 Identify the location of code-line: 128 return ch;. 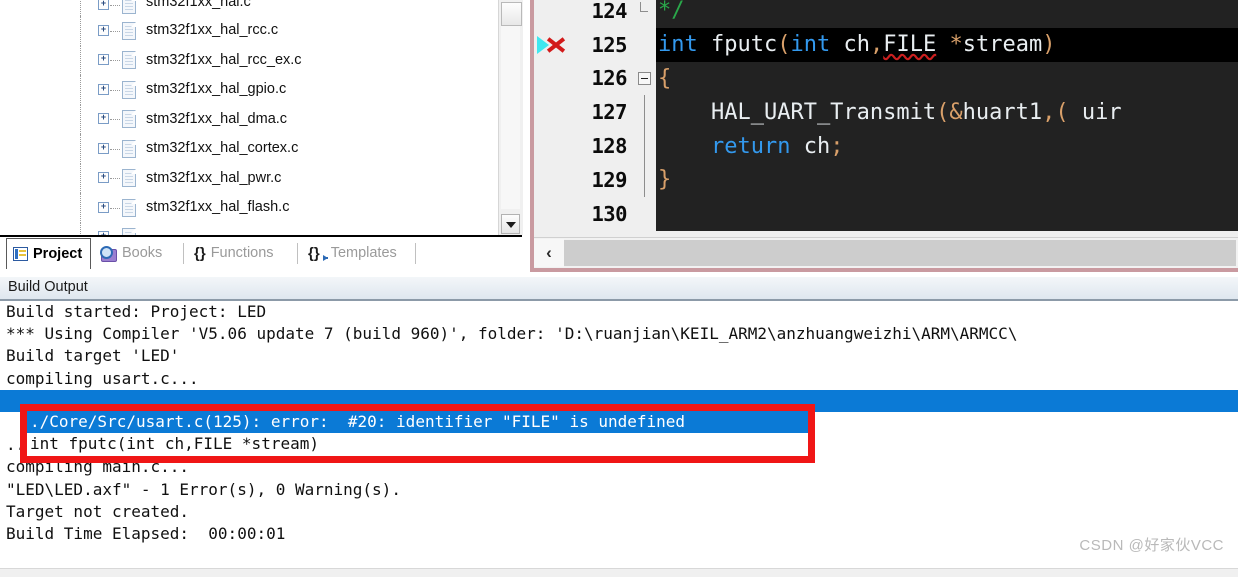
(886, 146).